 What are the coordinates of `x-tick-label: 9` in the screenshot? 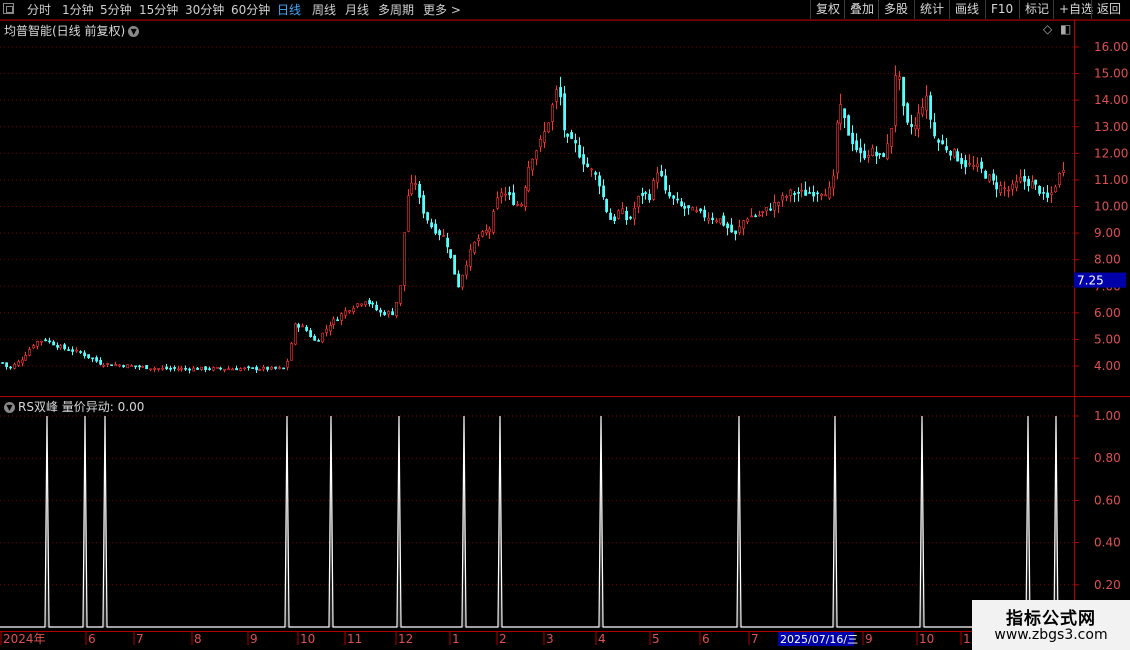 It's located at (254, 639).